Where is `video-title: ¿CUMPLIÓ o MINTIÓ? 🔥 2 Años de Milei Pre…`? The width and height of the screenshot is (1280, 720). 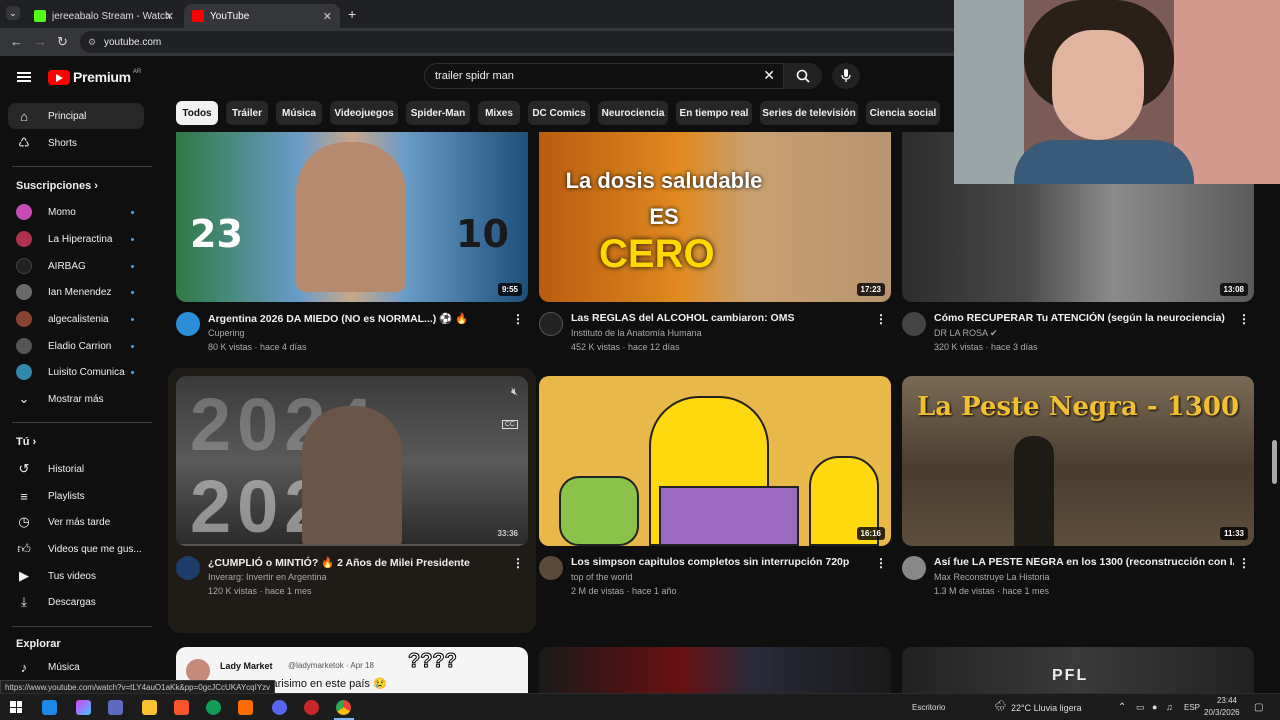 video-title: ¿CUMPLIÓ o MINTIÓ? 🔥 2 Años de Milei Pre… is located at coordinates (358, 562).